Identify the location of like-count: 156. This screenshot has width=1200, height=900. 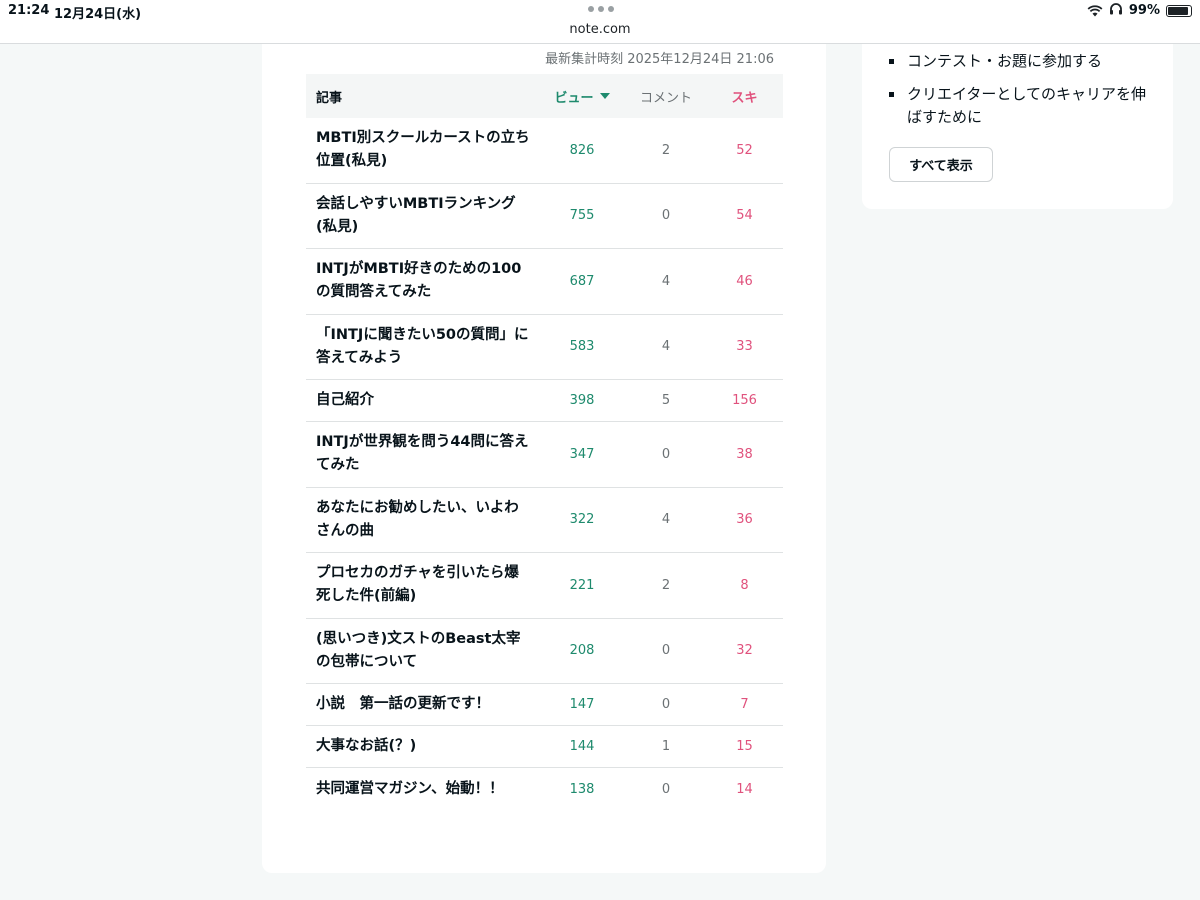
(744, 400).